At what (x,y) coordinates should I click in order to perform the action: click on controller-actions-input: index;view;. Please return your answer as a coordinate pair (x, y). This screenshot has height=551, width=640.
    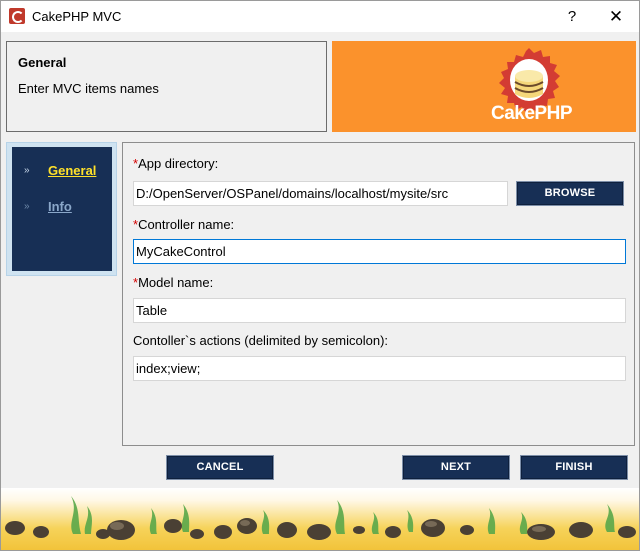
    Looking at the image, I should click on (379, 368).